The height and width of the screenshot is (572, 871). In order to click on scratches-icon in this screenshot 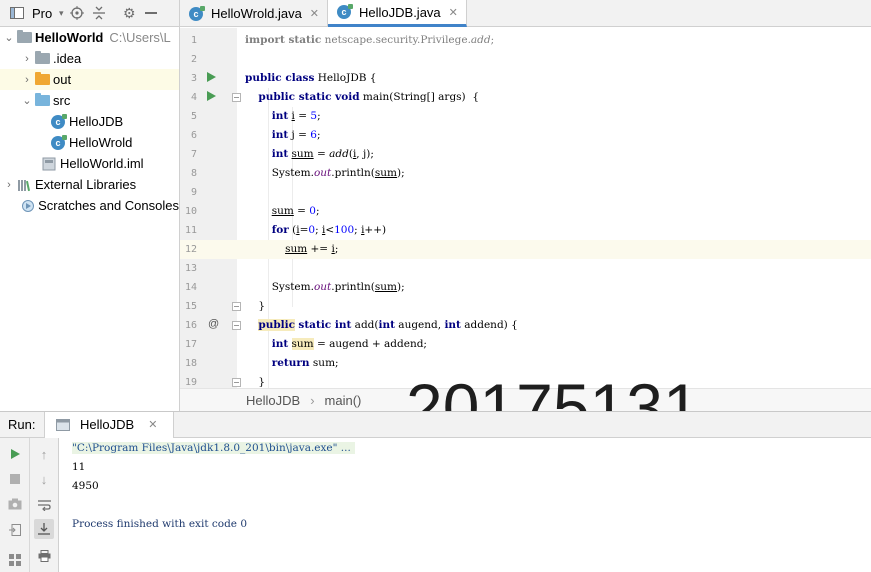, I will do `click(27, 206)`.